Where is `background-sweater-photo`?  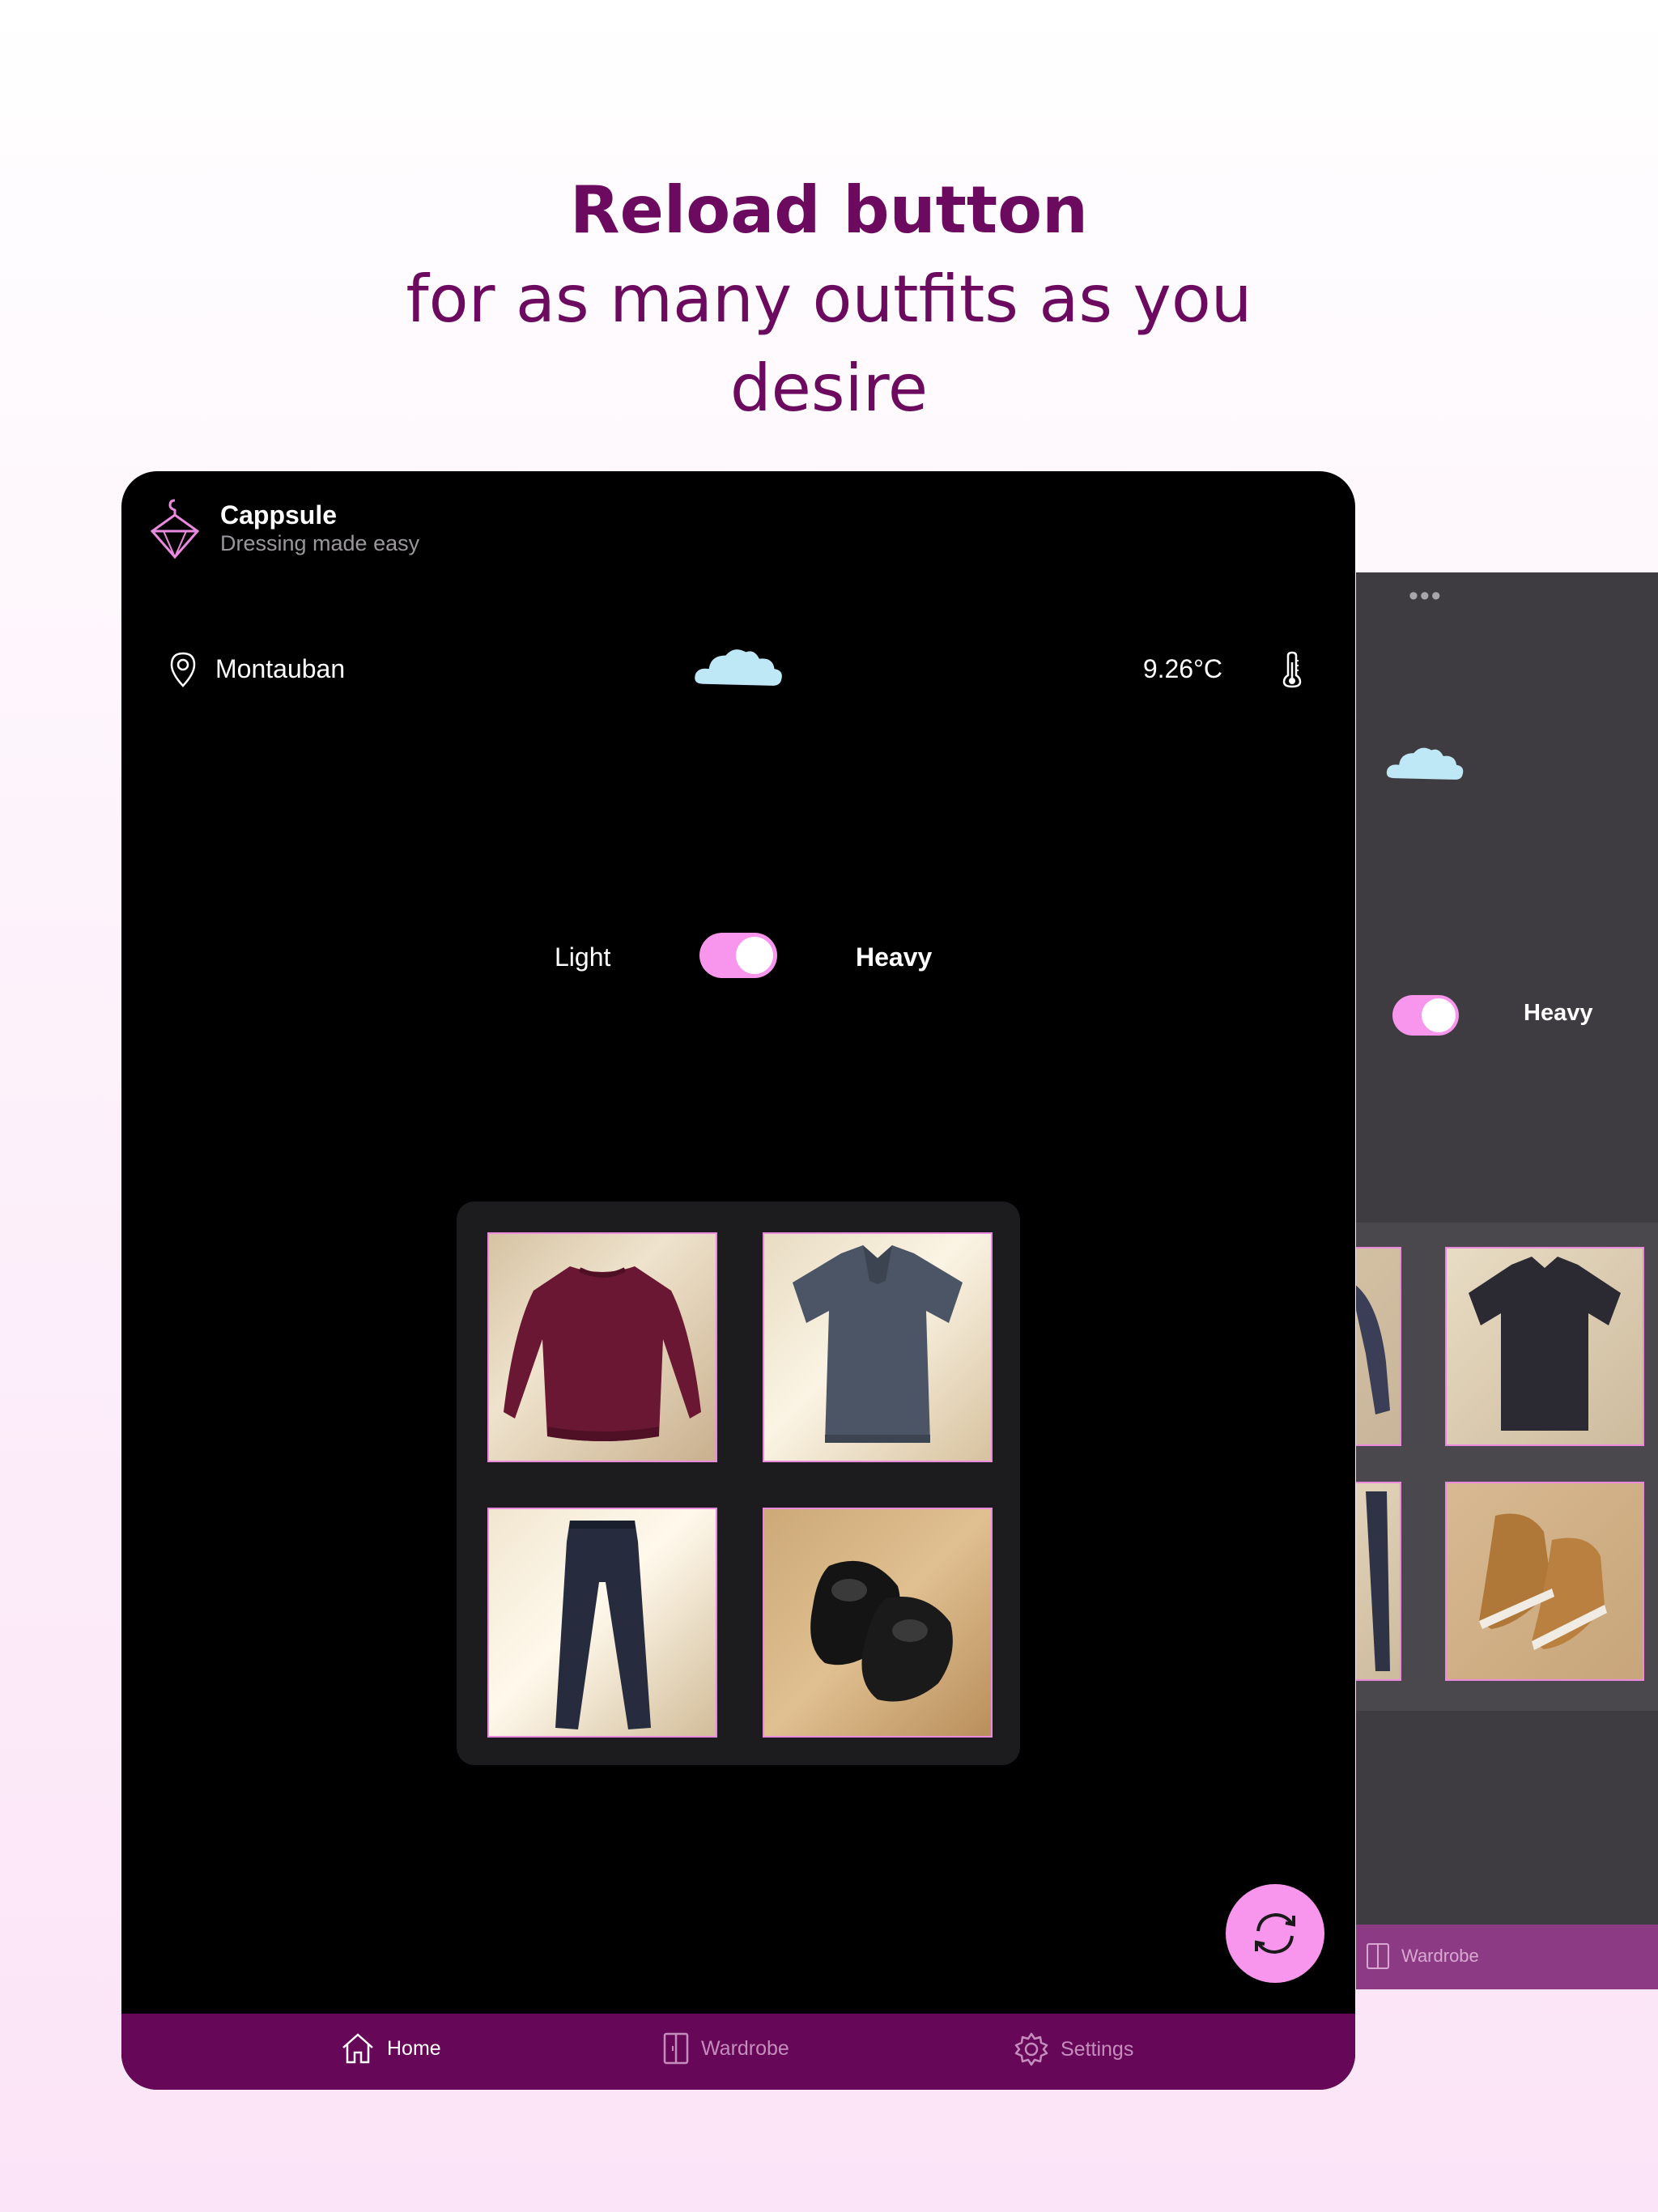
background-sweater-photo is located at coordinates (1378, 1347).